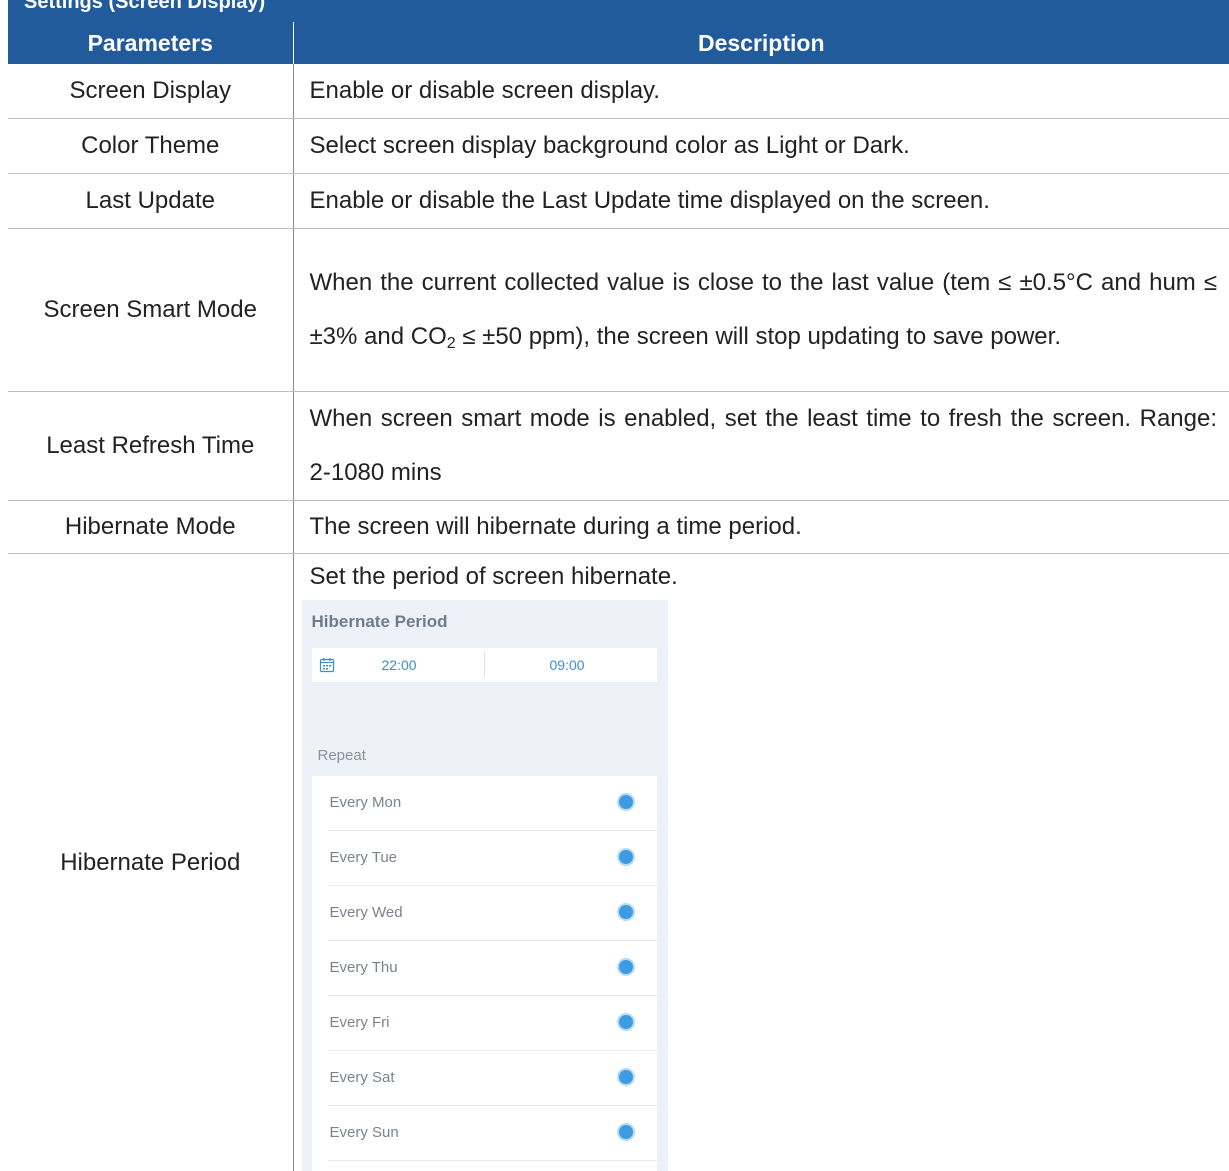  I want to click on day-label: Every Thu, so click(364, 967).